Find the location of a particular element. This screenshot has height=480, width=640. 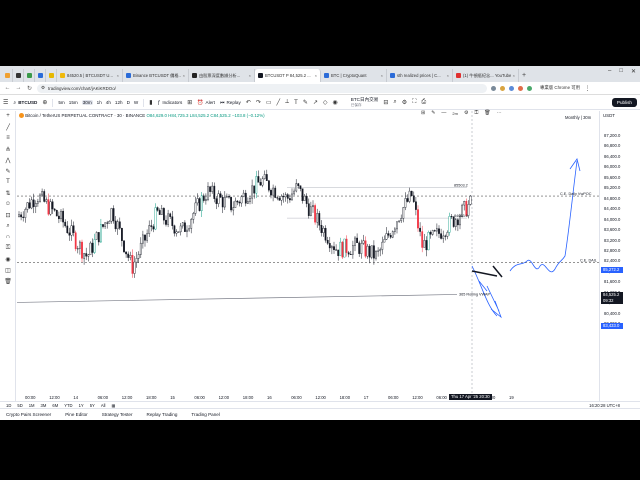

measure-icon: ⟂ is located at coordinates (287, 102).